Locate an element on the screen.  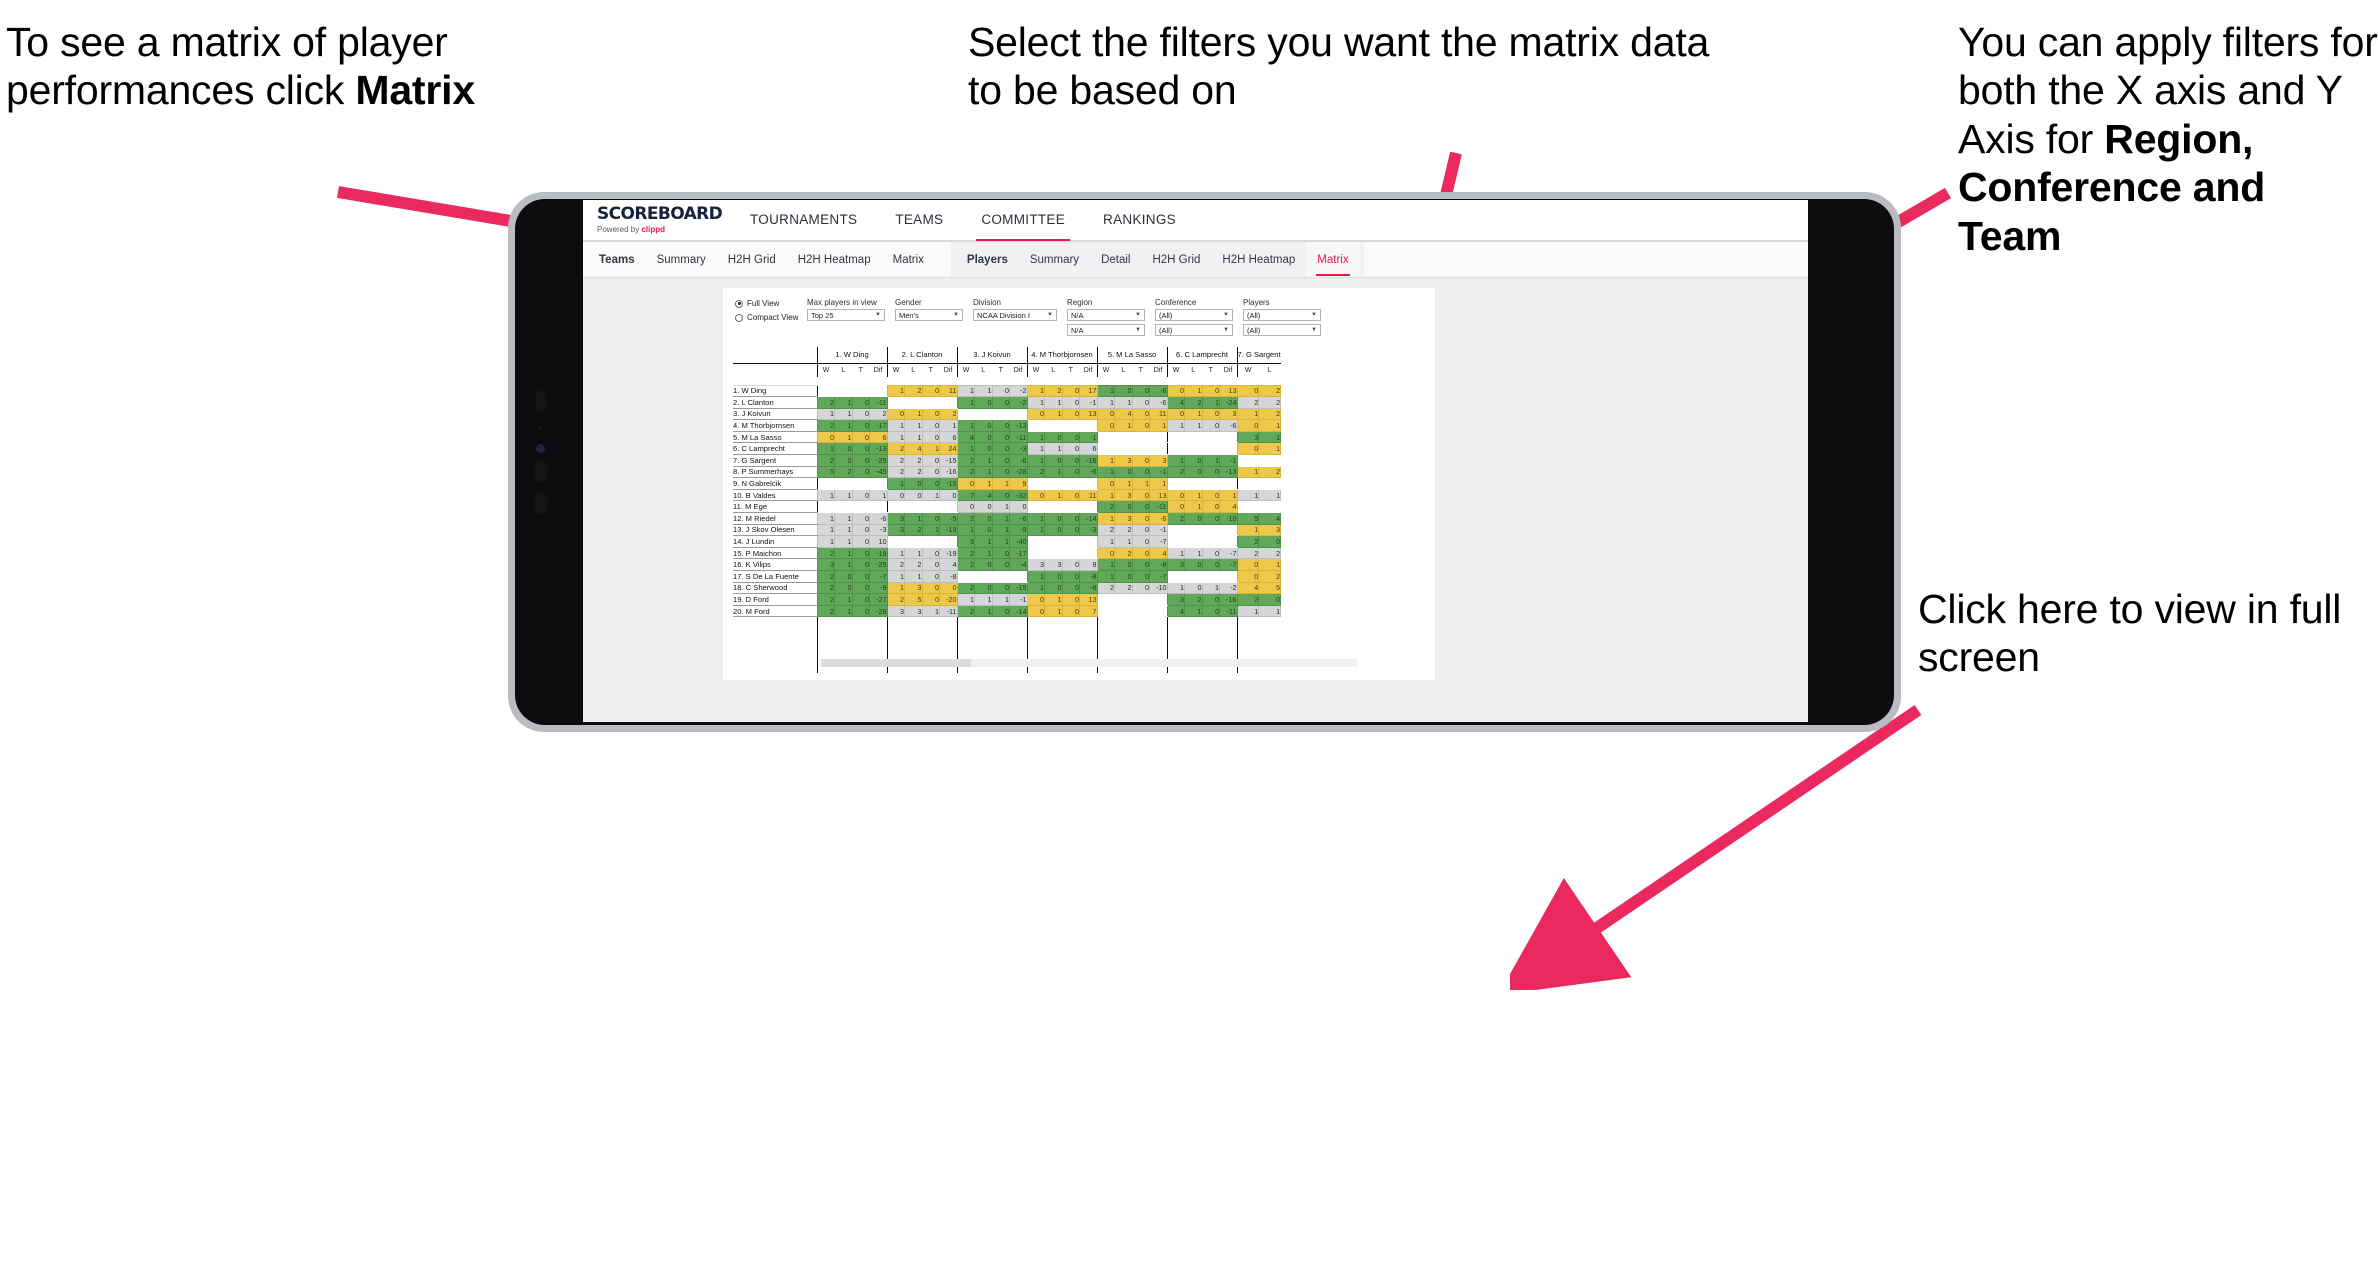
matrix-cell: -7 is located at coordinates (1228, 564).